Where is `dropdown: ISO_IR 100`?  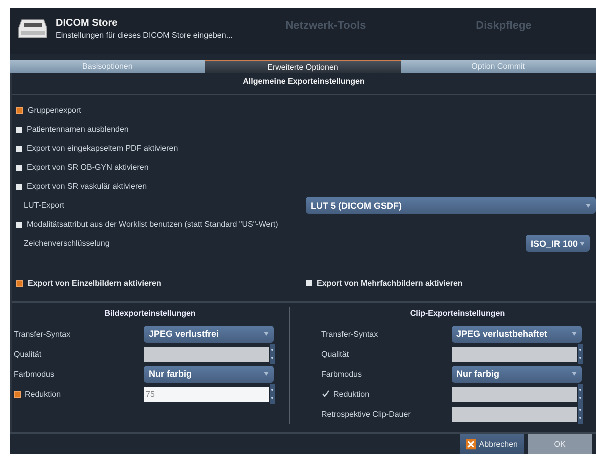
dropdown: ISO_IR 100 is located at coordinates (558, 243).